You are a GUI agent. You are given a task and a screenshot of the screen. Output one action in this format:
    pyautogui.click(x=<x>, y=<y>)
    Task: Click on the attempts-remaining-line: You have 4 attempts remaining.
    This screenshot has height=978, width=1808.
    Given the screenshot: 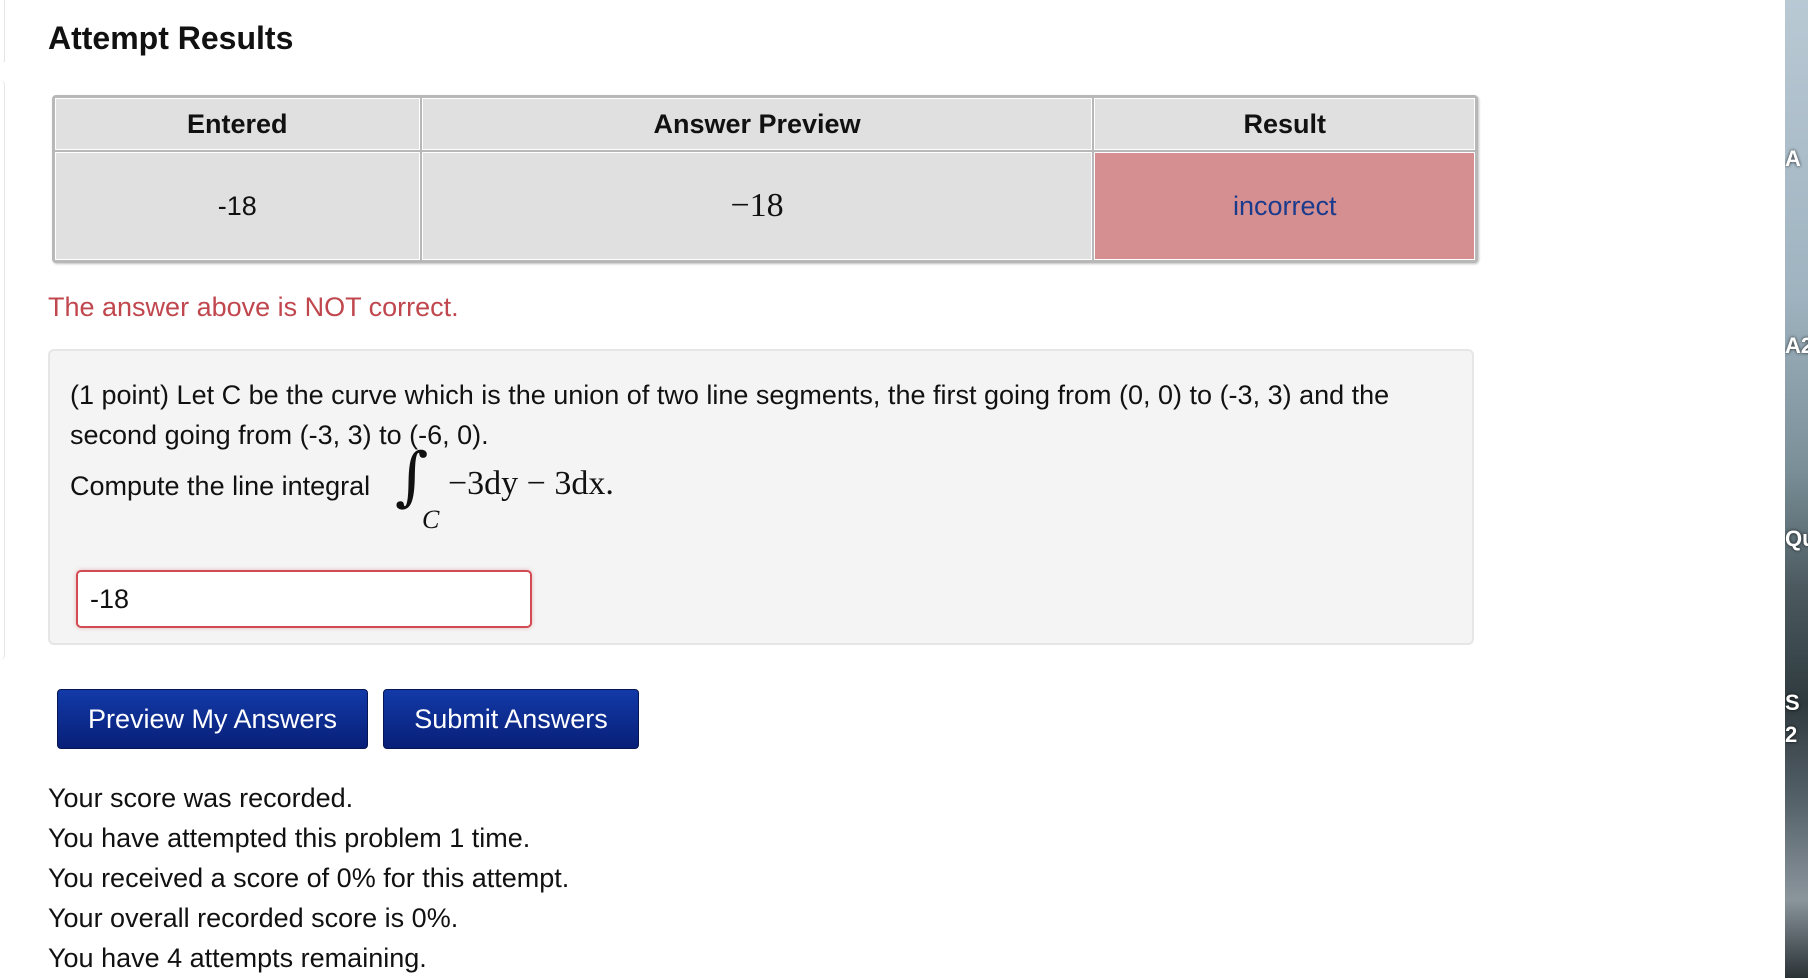 What is the action you would take?
    pyautogui.click(x=237, y=958)
    